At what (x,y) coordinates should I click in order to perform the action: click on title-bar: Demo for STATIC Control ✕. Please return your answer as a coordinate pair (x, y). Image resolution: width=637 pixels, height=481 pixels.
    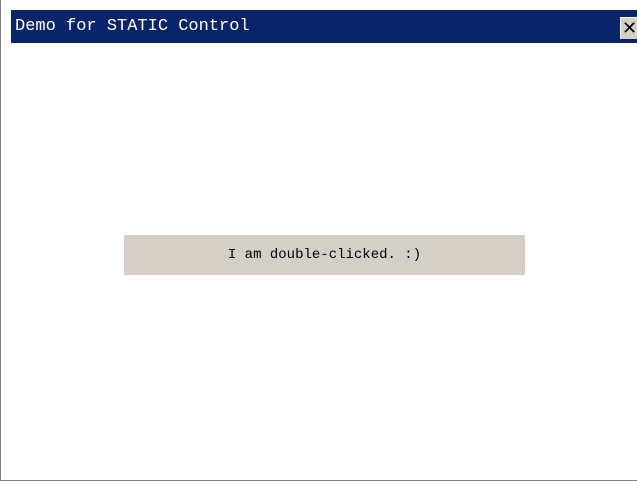
    Looking at the image, I should click on (324, 26).